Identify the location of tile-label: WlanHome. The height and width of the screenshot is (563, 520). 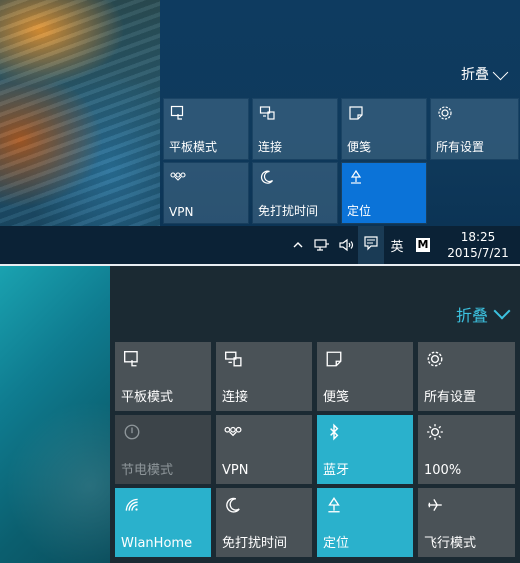
(157, 543).